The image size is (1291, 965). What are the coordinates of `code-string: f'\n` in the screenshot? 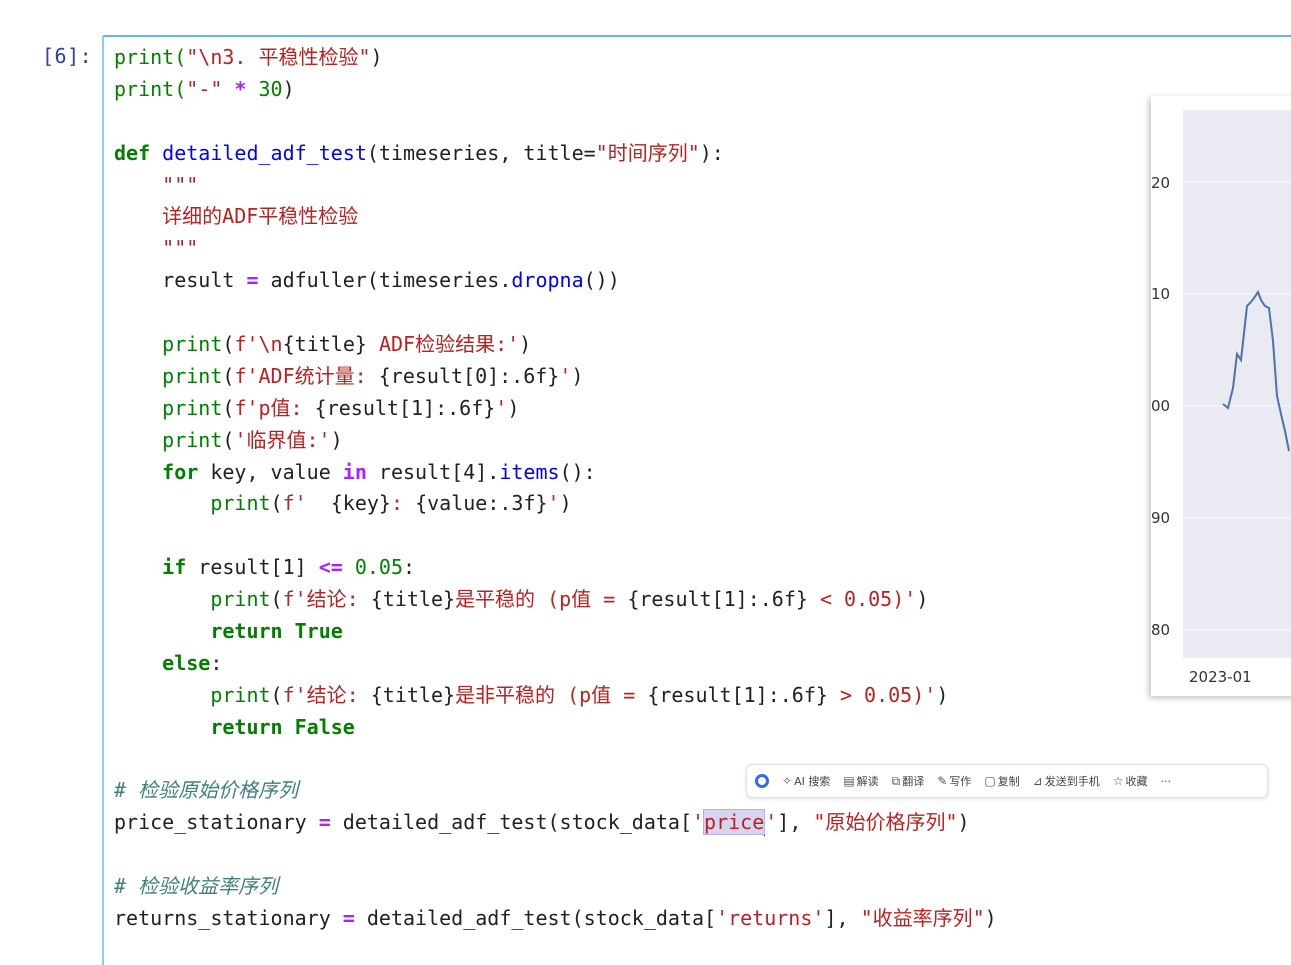 It's located at (258, 344).